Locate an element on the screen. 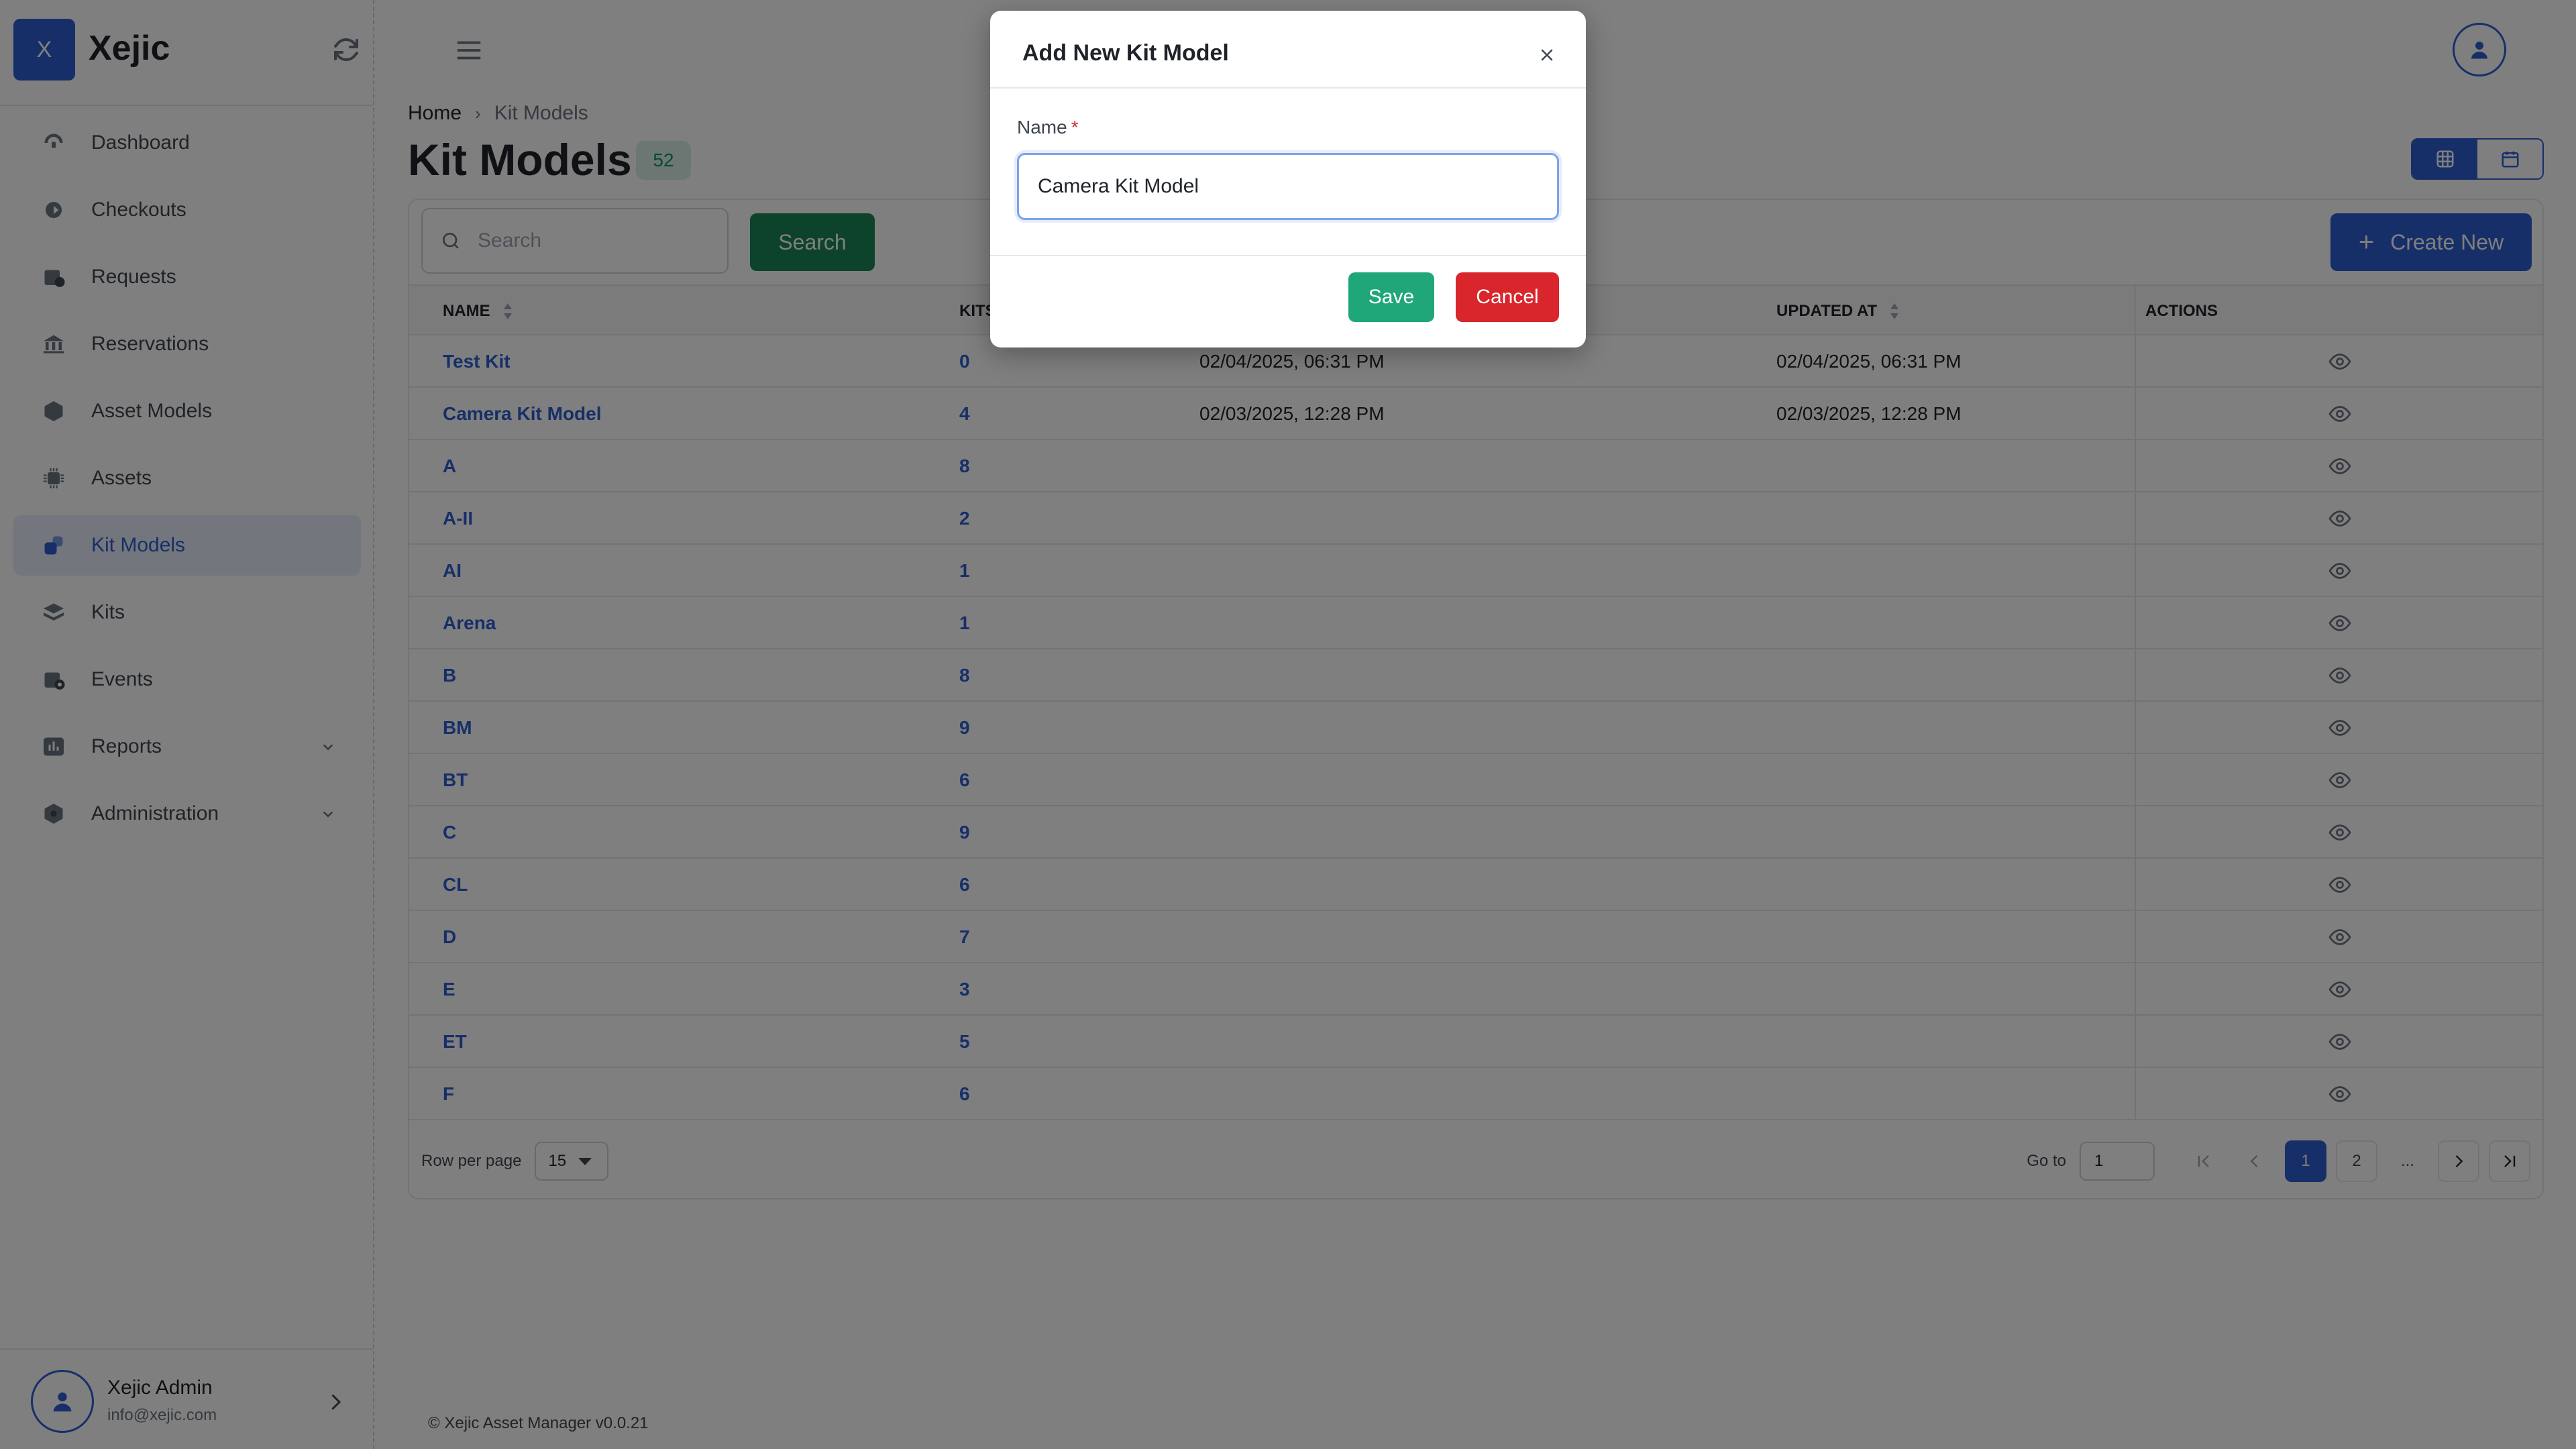 The image size is (2576, 1449). save-button: Save is located at coordinates (1391, 297).